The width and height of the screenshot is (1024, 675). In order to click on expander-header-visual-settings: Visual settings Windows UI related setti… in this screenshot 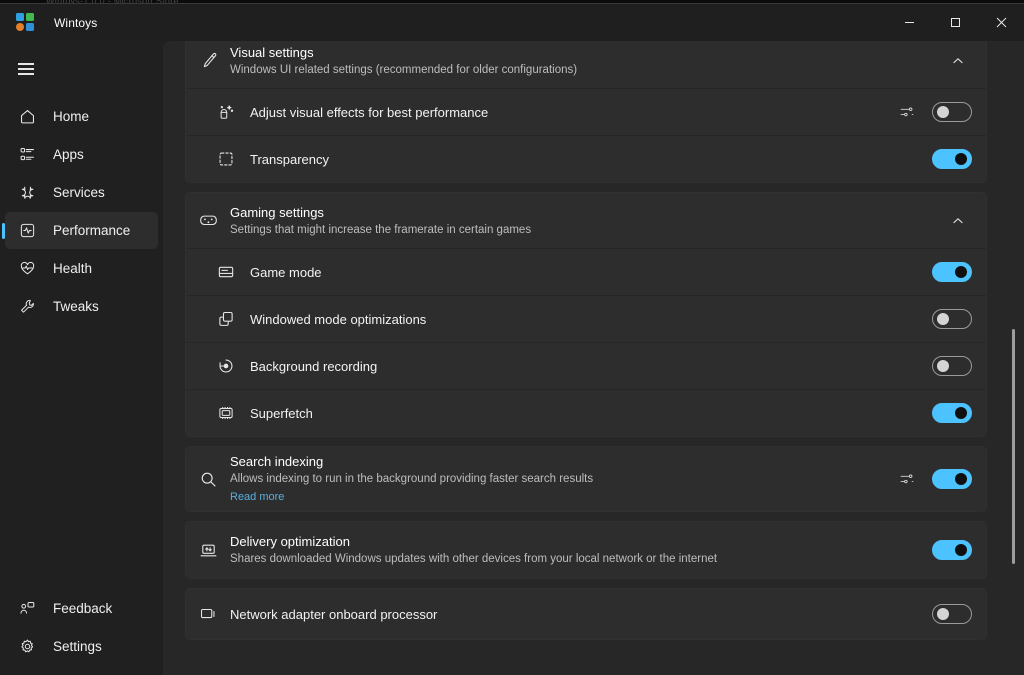, I will do `click(586, 64)`.